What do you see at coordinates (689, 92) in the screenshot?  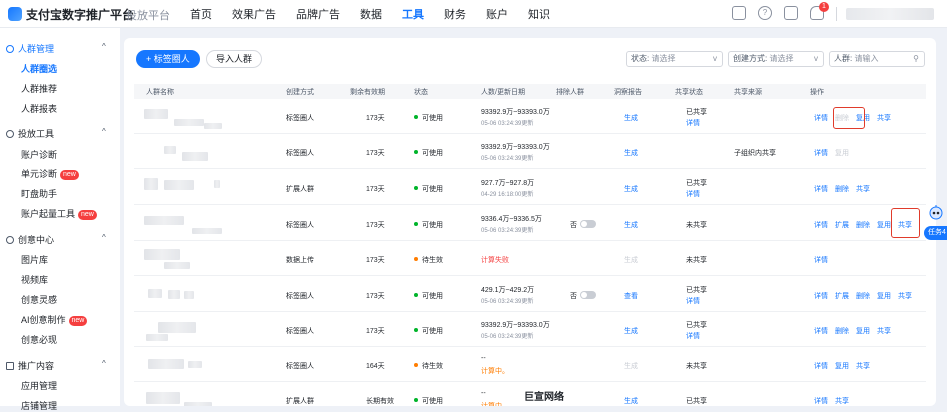 I see `col-share-status: 共享状态` at bounding box center [689, 92].